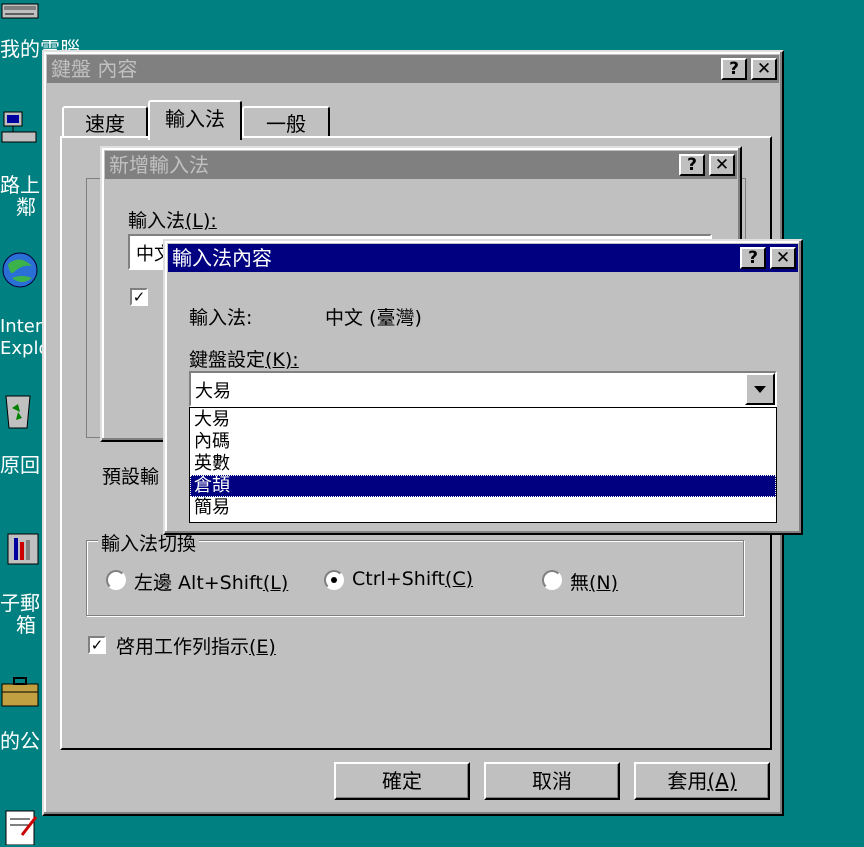  I want to click on keyboard-setting-value: 大易, so click(213, 391).